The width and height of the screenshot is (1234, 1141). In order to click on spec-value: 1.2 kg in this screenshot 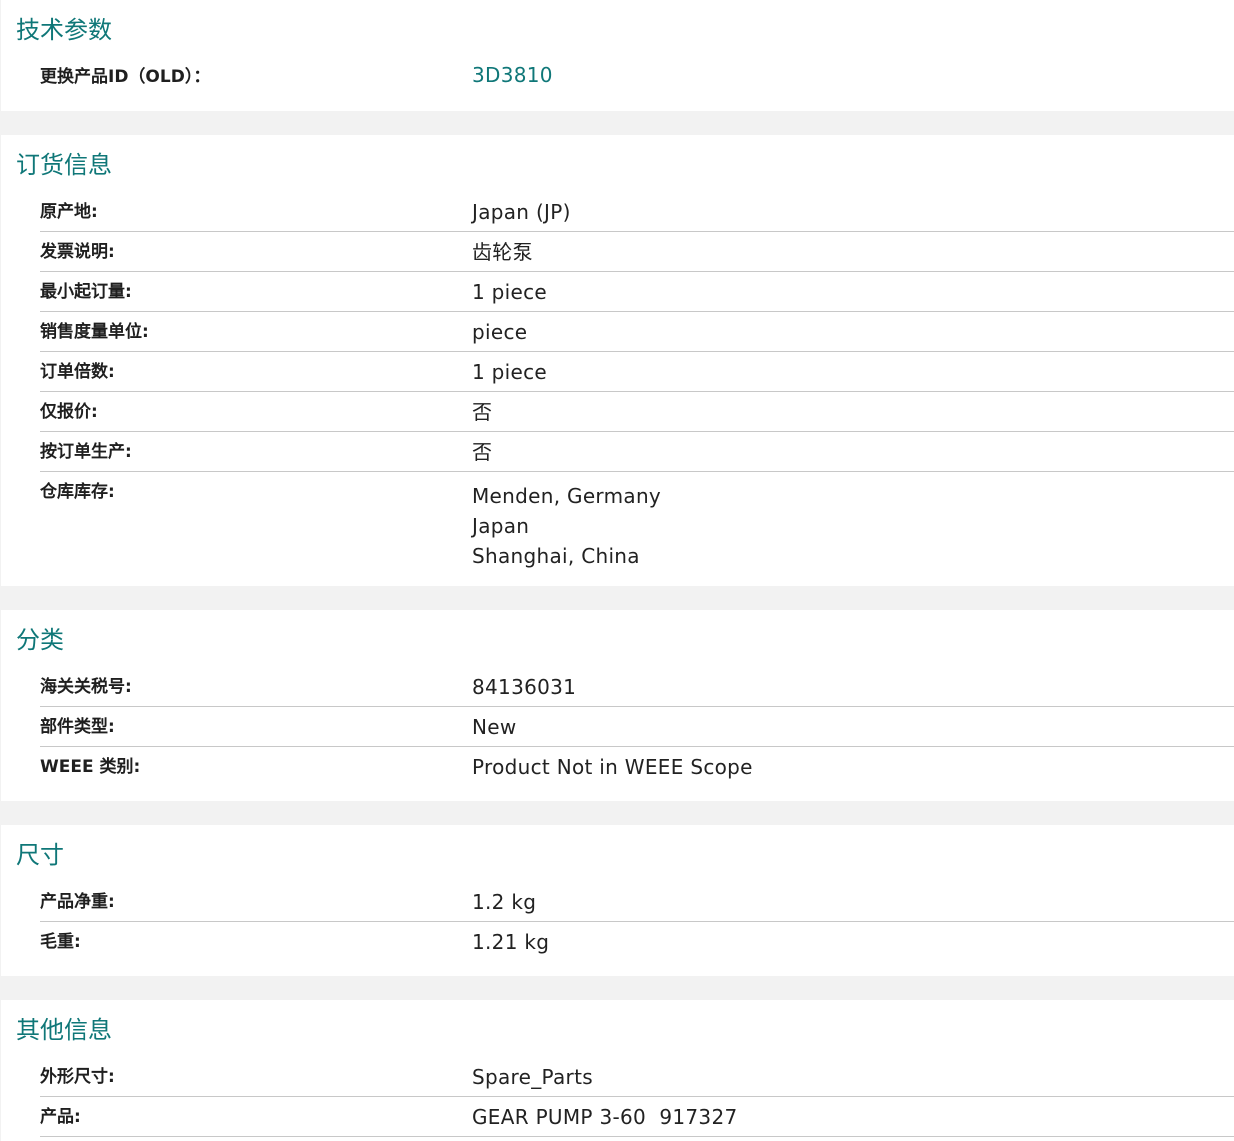, I will do `click(504, 902)`.